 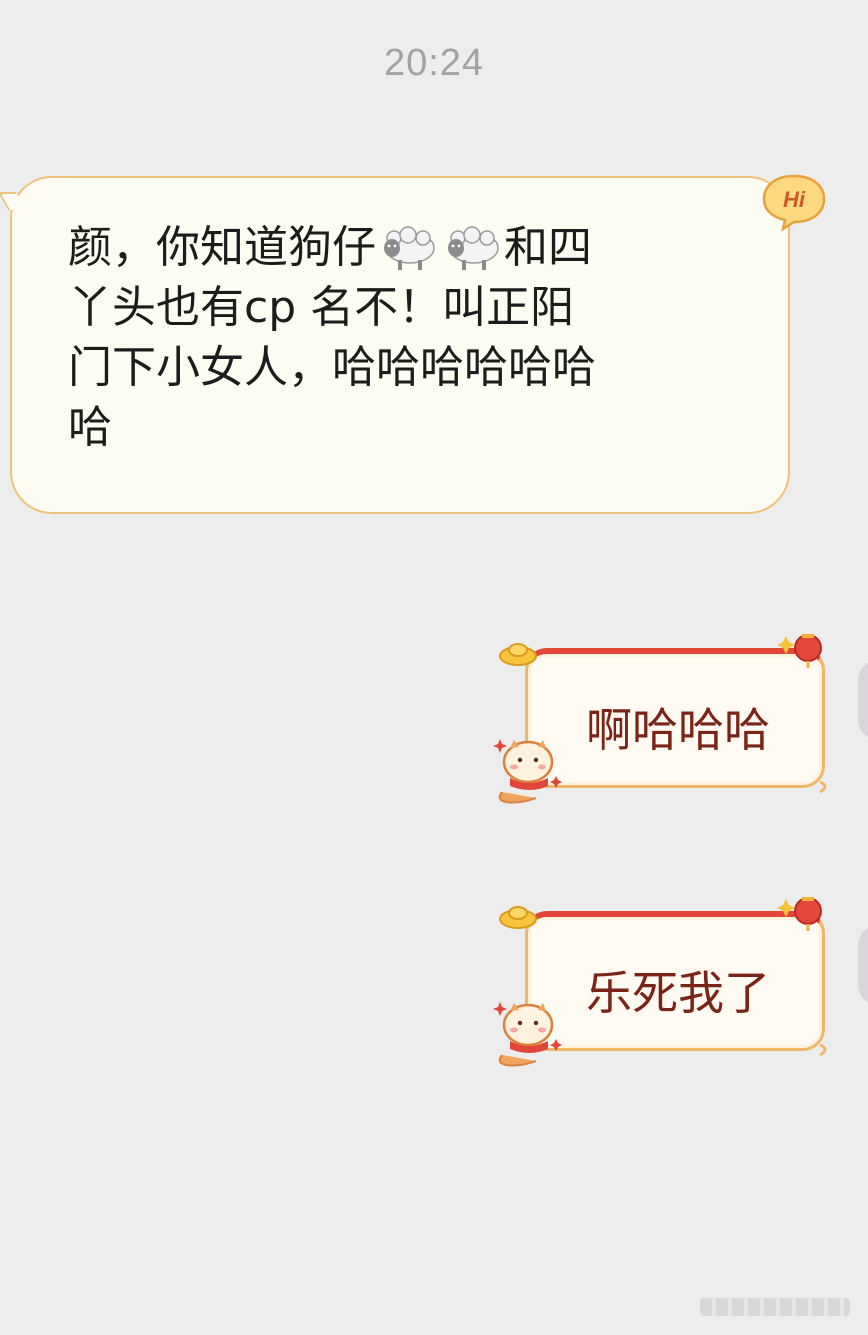 I want to click on message-text-line-2: 丫头也有cp 名不！叫正阳, so click(x=321, y=307).